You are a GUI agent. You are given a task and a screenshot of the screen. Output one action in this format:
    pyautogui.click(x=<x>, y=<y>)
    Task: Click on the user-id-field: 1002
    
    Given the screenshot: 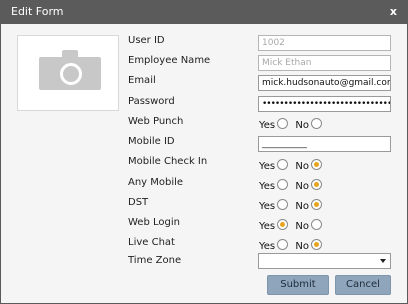 What is the action you would take?
    pyautogui.click(x=324, y=43)
    